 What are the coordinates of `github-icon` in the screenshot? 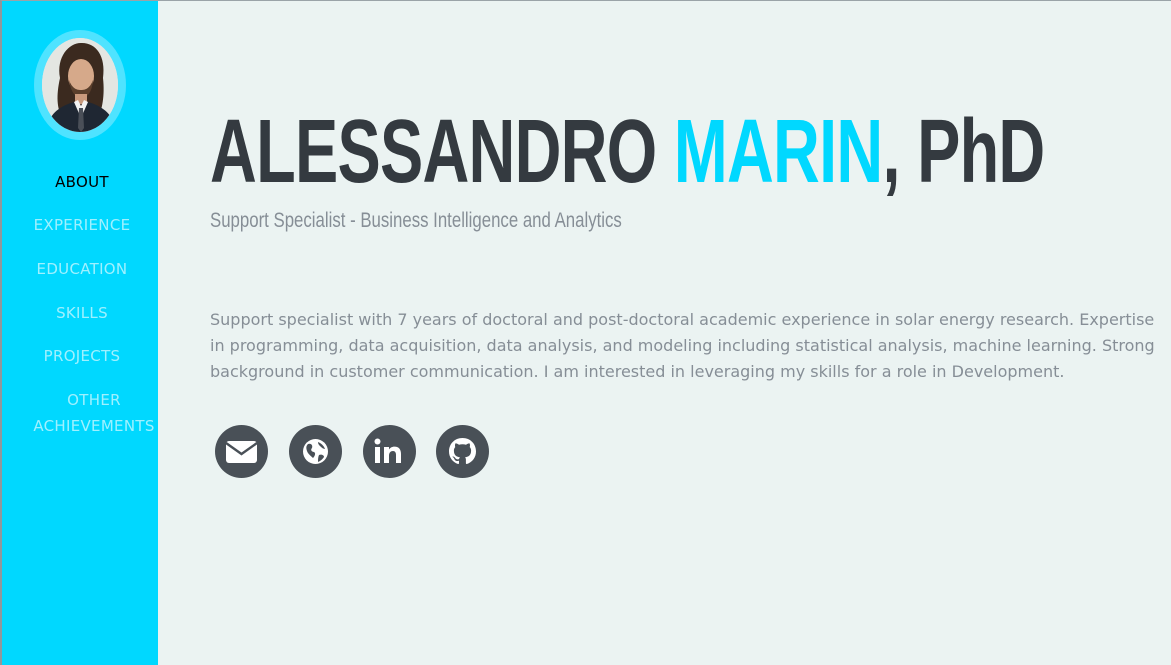 It's located at (462, 451).